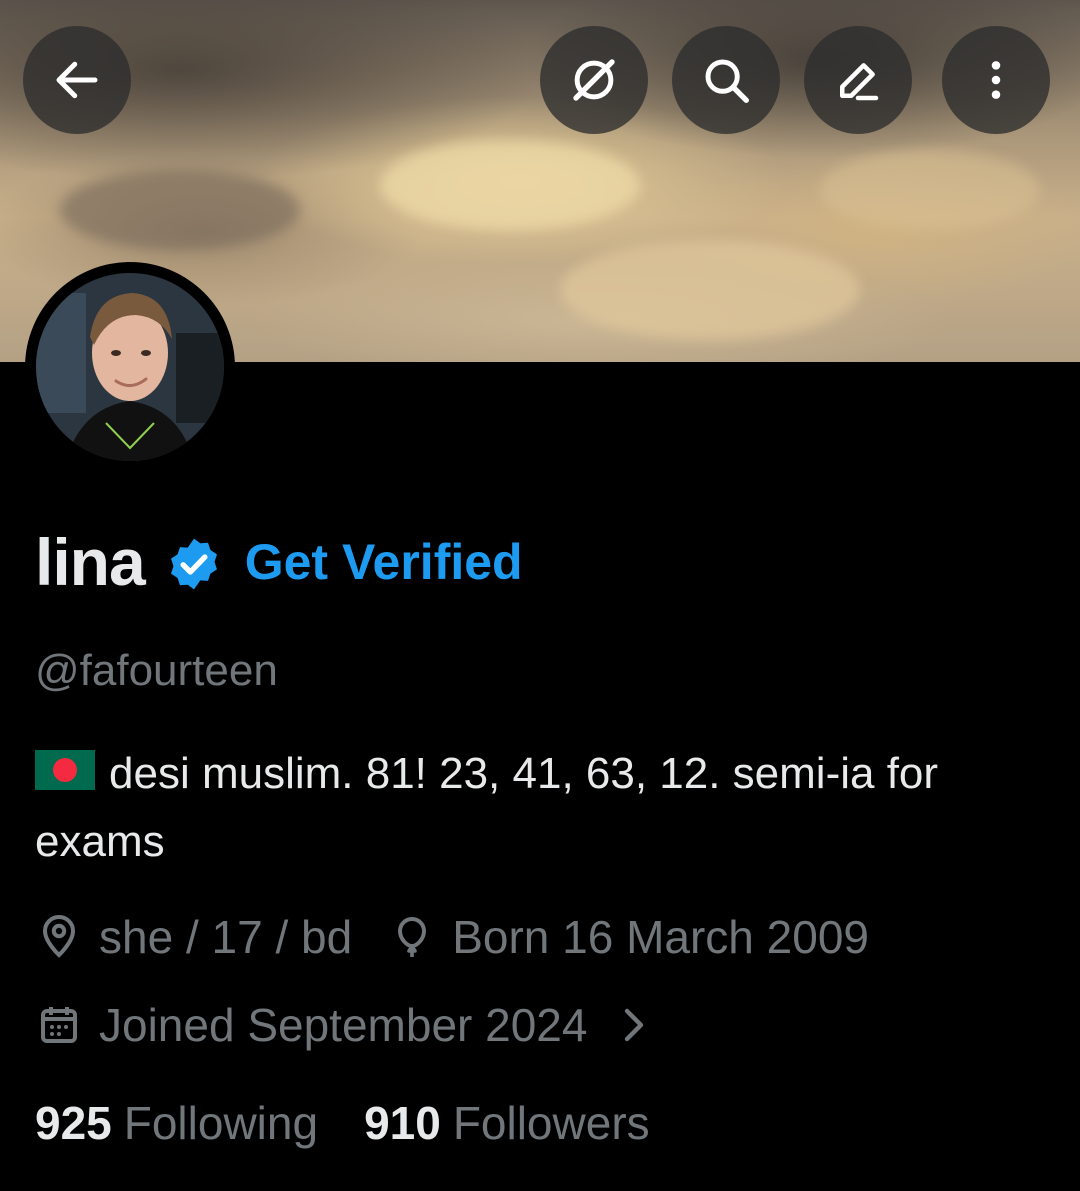 The image size is (1080, 1191). I want to click on joined-text: Joined September 2024, so click(343, 1025).